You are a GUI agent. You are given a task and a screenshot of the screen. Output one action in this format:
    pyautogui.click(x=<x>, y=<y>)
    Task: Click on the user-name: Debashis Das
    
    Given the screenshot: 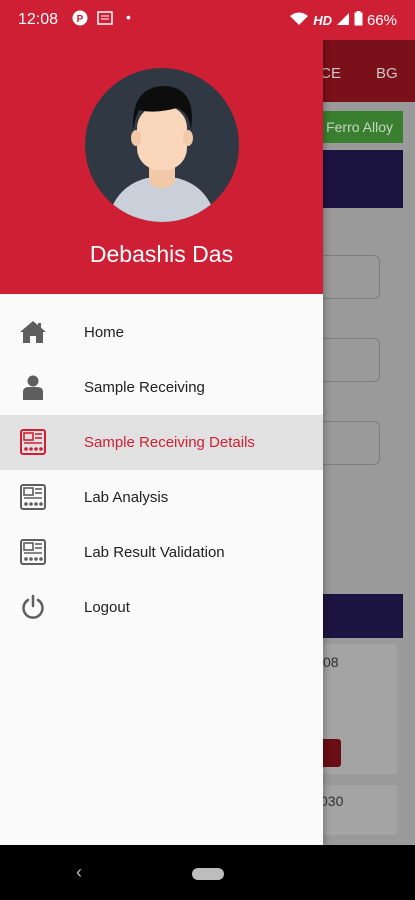 What is the action you would take?
    pyautogui.click(x=161, y=254)
    